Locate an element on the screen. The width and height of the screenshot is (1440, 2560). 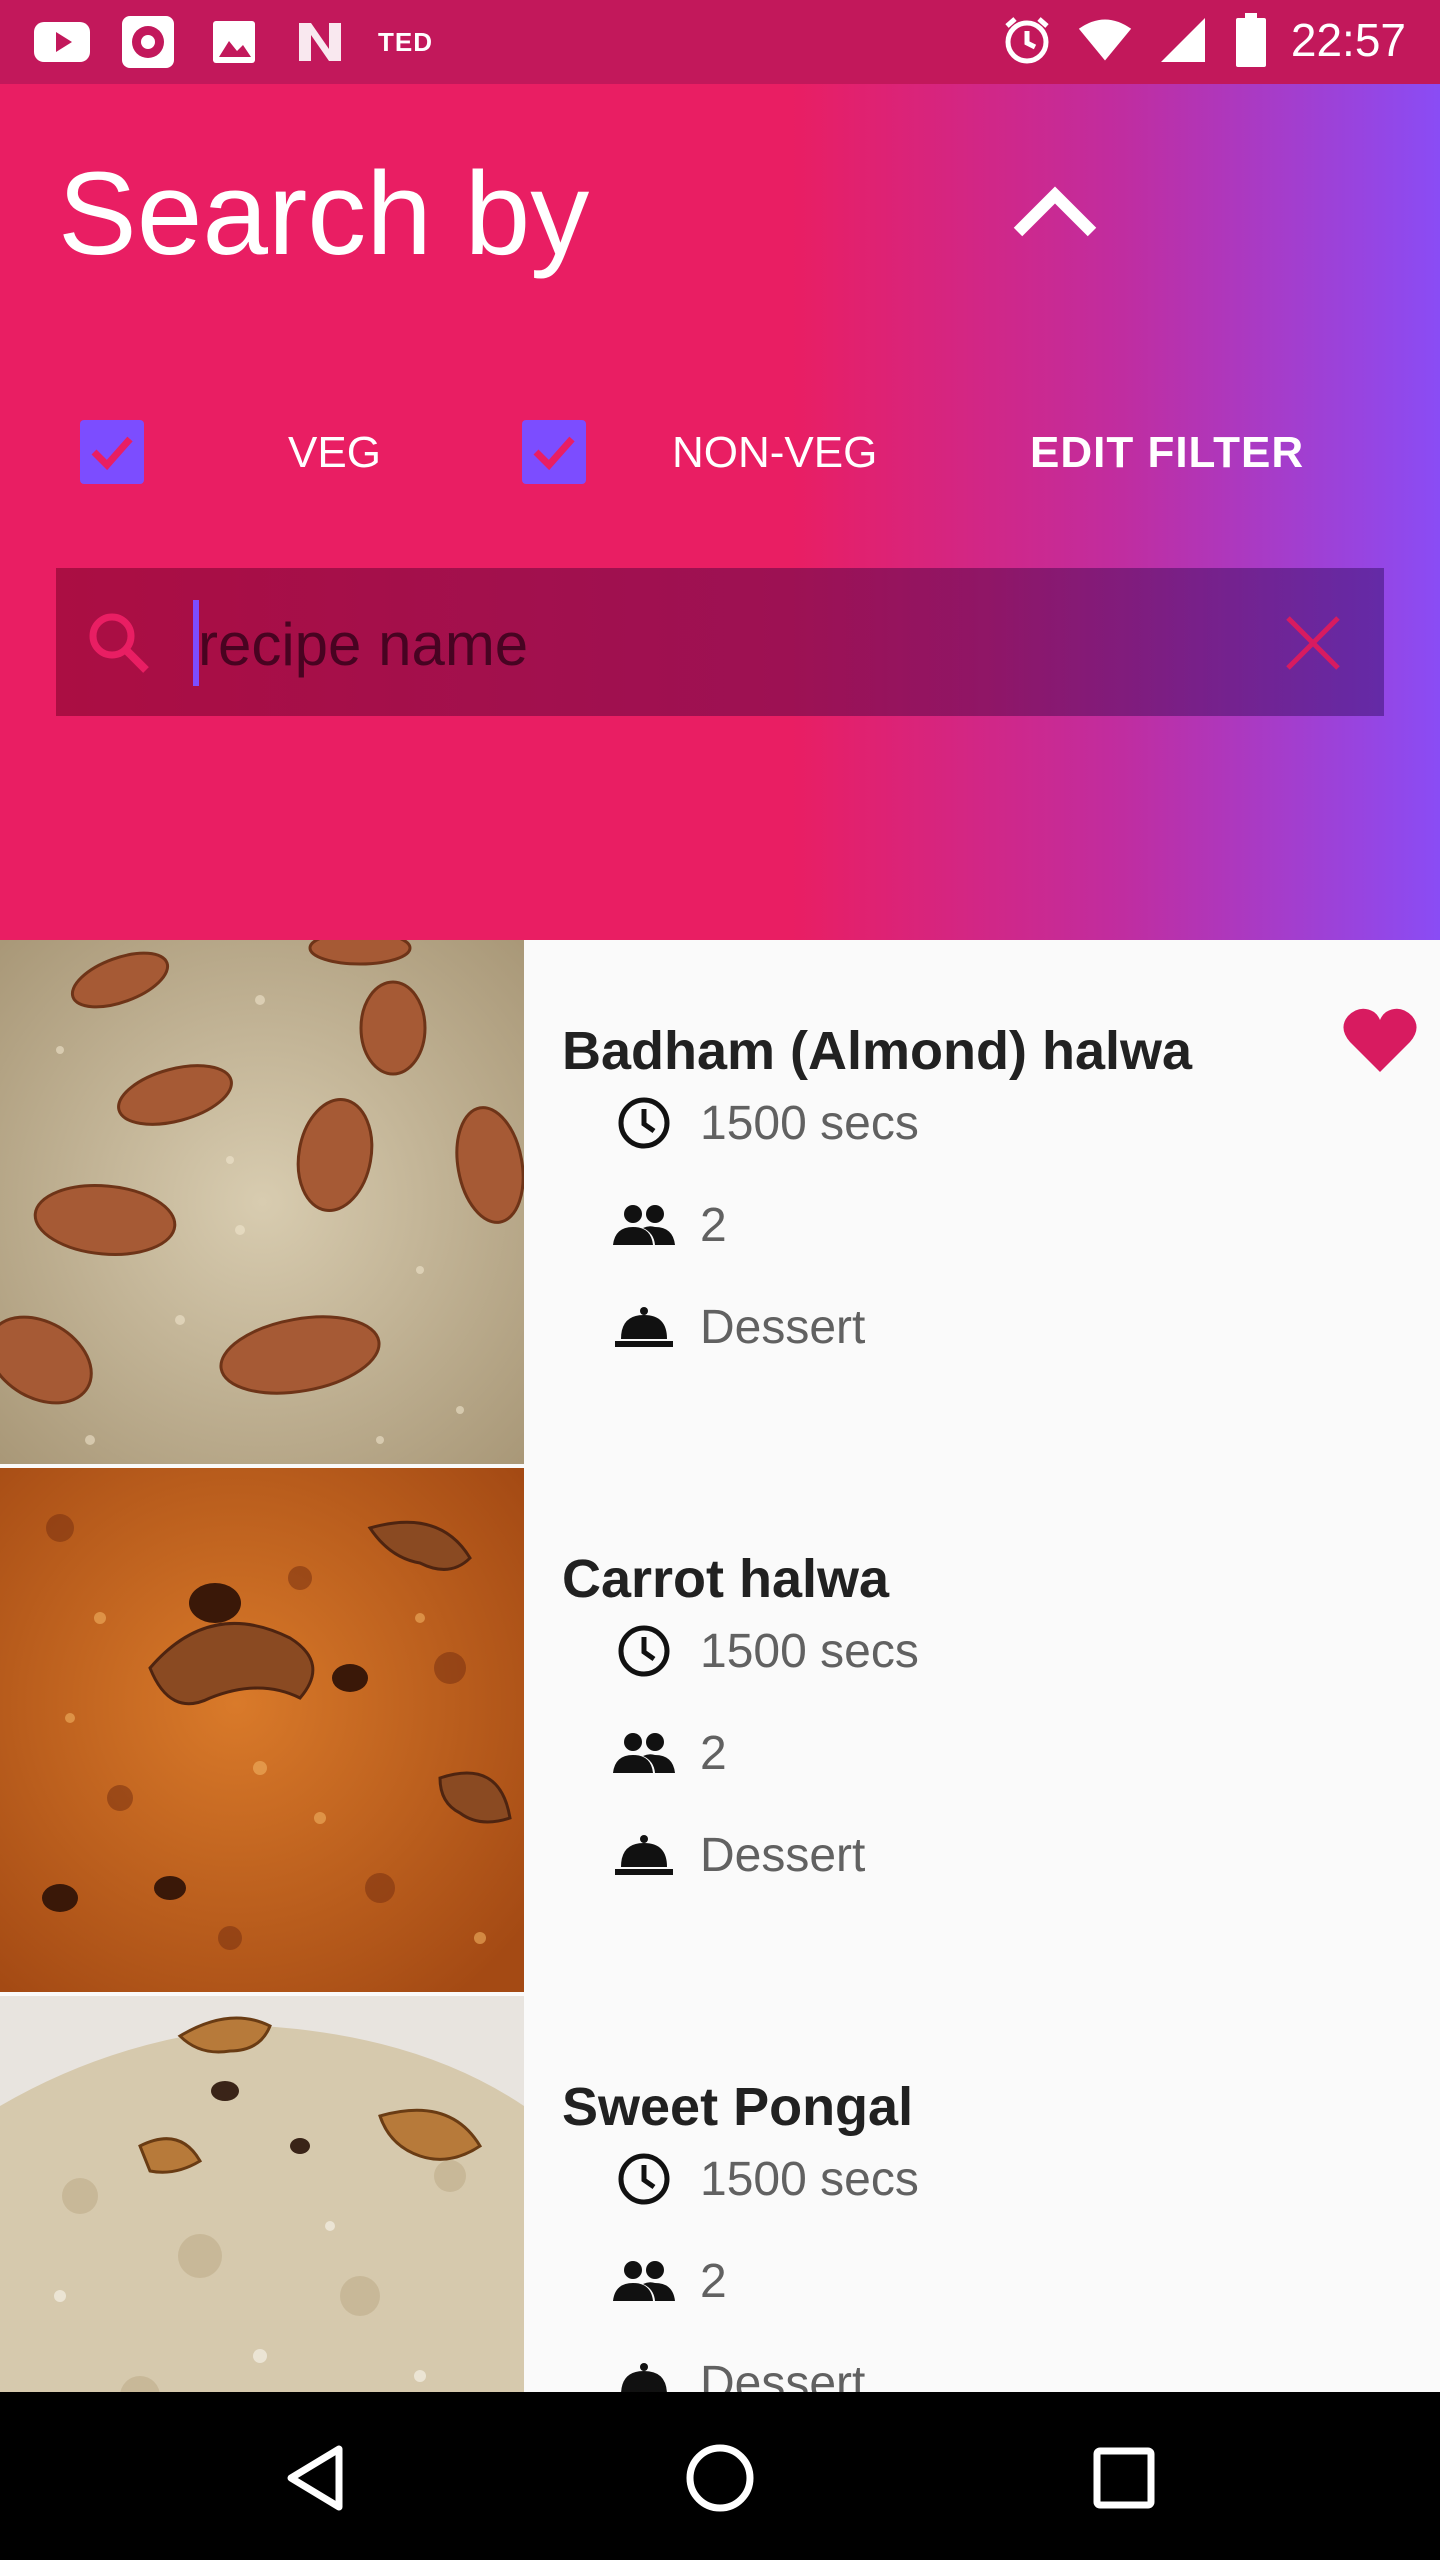
edit-filter-button: EDIT FILTER is located at coordinates (1167, 453).